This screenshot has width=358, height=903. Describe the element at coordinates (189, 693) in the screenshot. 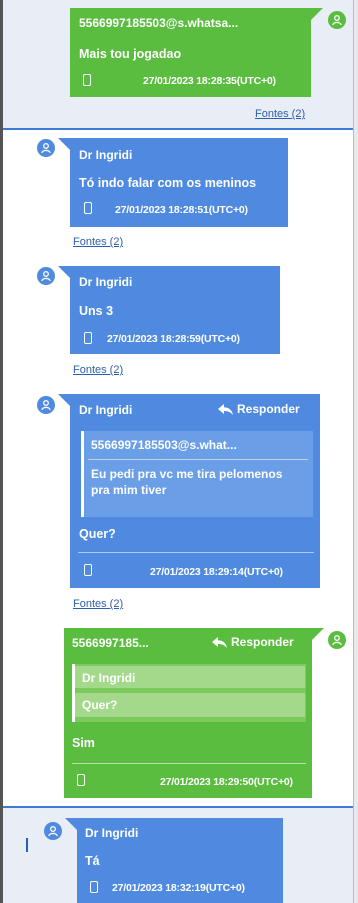

I see `quoted-message: Dr Ingridi Quer?` at that location.